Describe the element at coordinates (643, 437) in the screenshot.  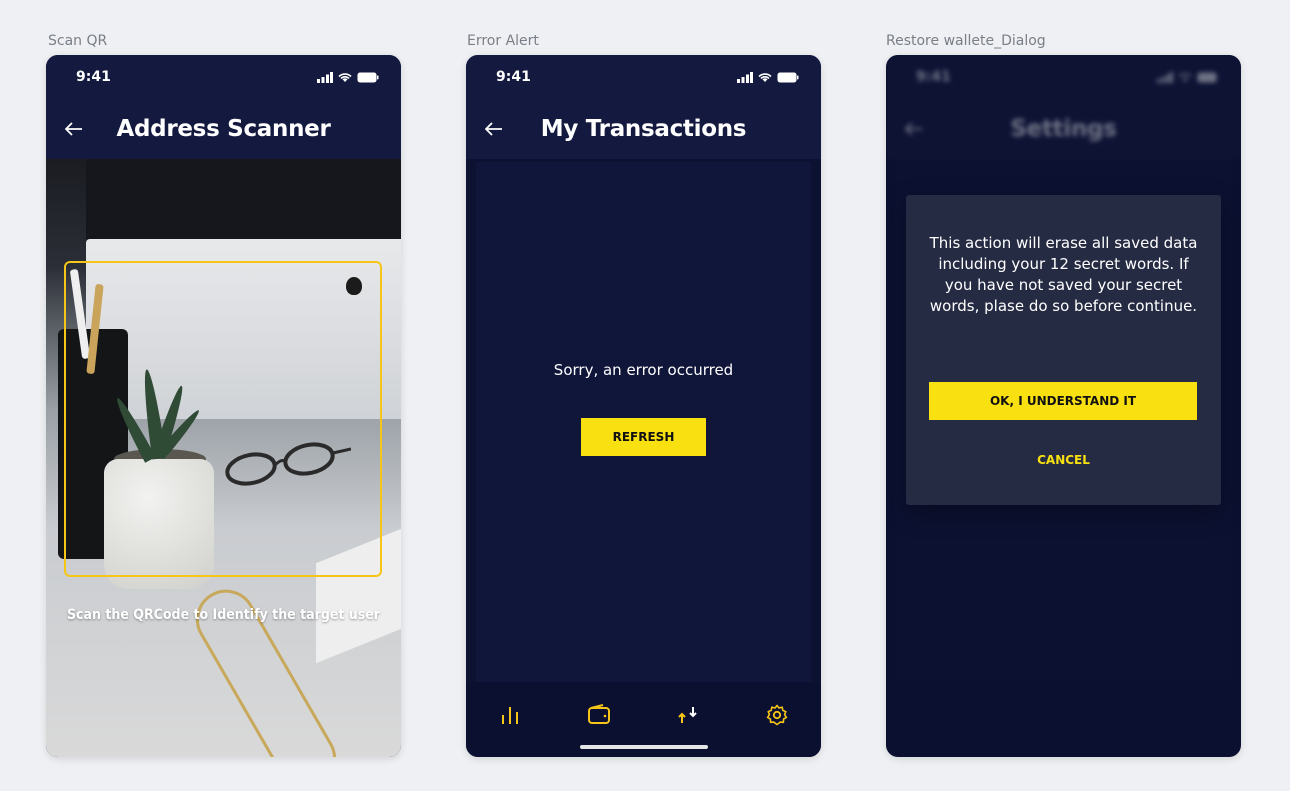
I see `refresh-button: REFRESH` at that location.